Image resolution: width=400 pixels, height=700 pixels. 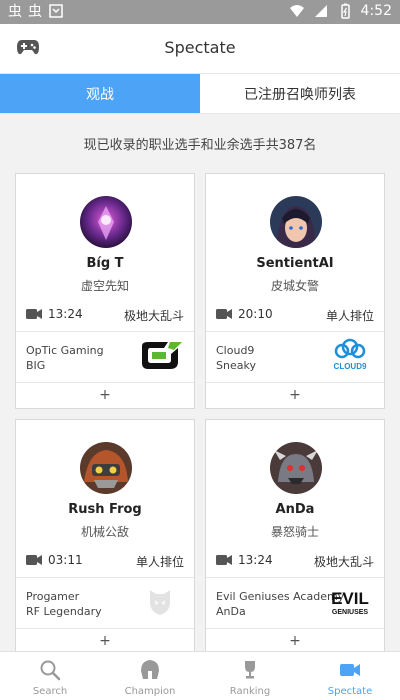 What do you see at coordinates (350, 691) in the screenshot?
I see `nav-label: Spectate` at bounding box center [350, 691].